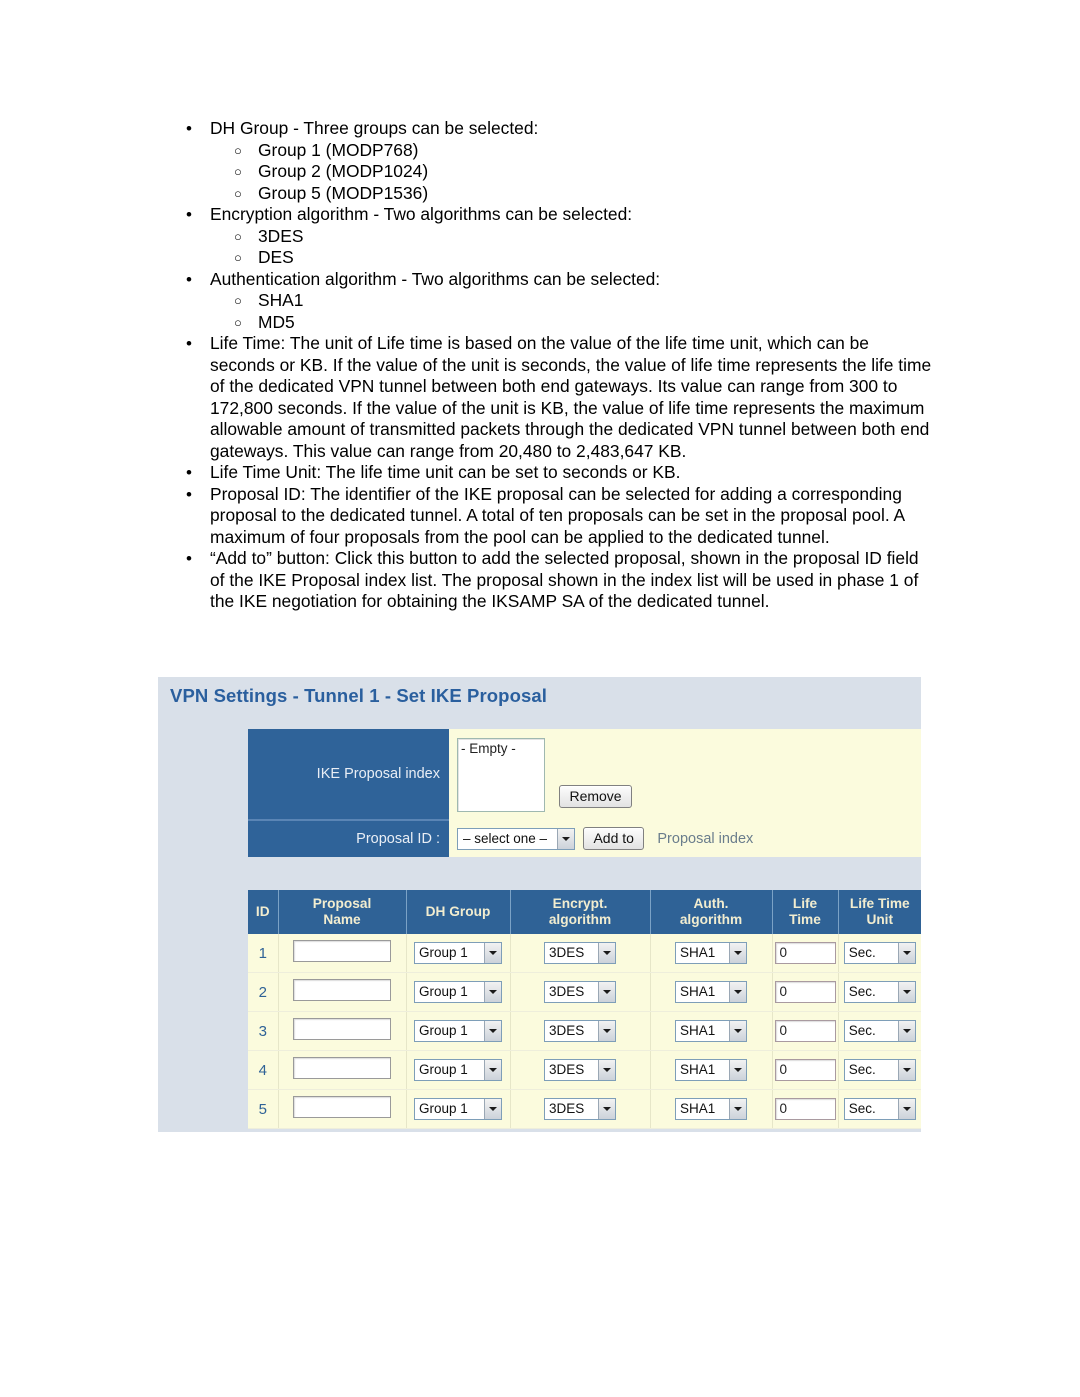 The image size is (1080, 1397). What do you see at coordinates (862, 1030) in the screenshot?
I see `life-time-unit-select-value: Sec.` at bounding box center [862, 1030].